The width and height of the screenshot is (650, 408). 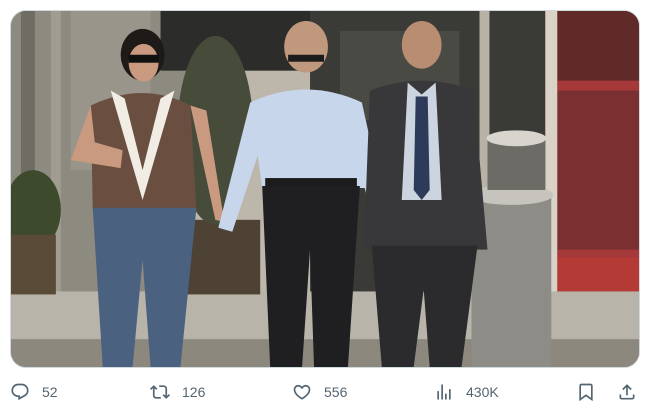 I want to click on share-button, so click(x=627, y=392).